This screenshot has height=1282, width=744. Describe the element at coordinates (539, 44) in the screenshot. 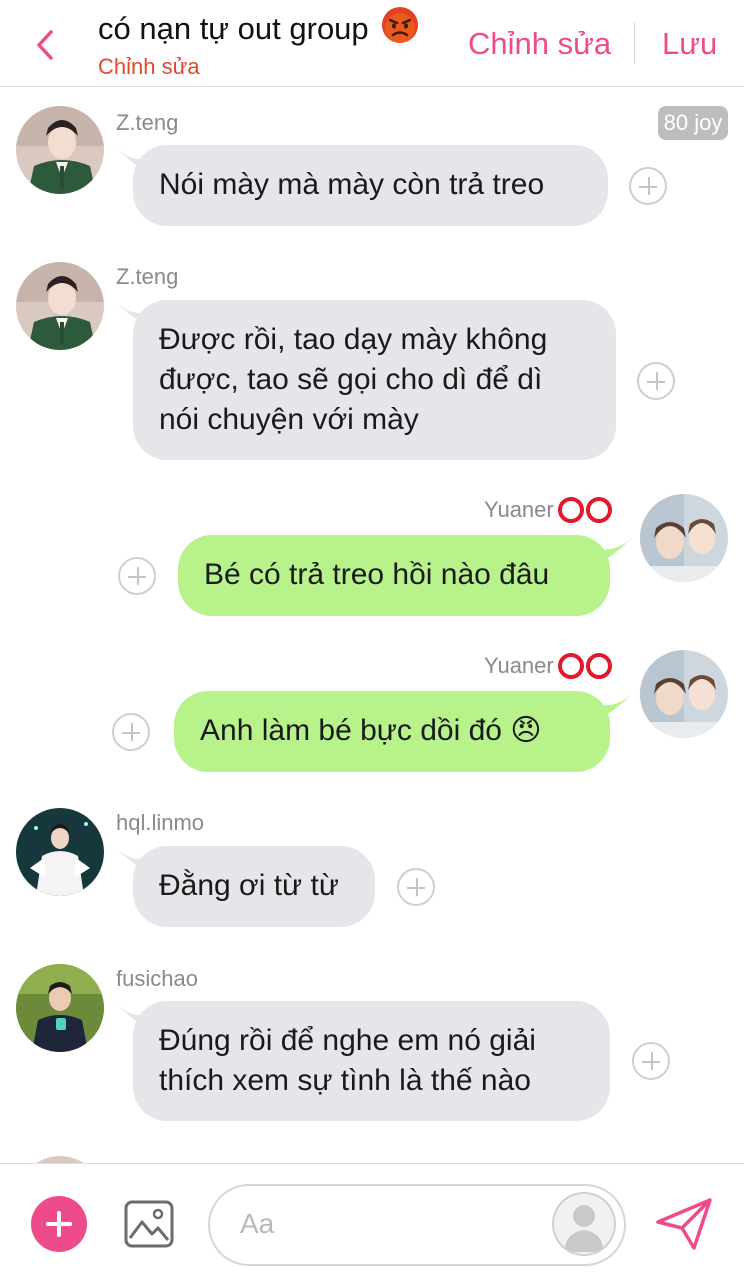

I see `edit-button: Chỉnh sửa` at that location.